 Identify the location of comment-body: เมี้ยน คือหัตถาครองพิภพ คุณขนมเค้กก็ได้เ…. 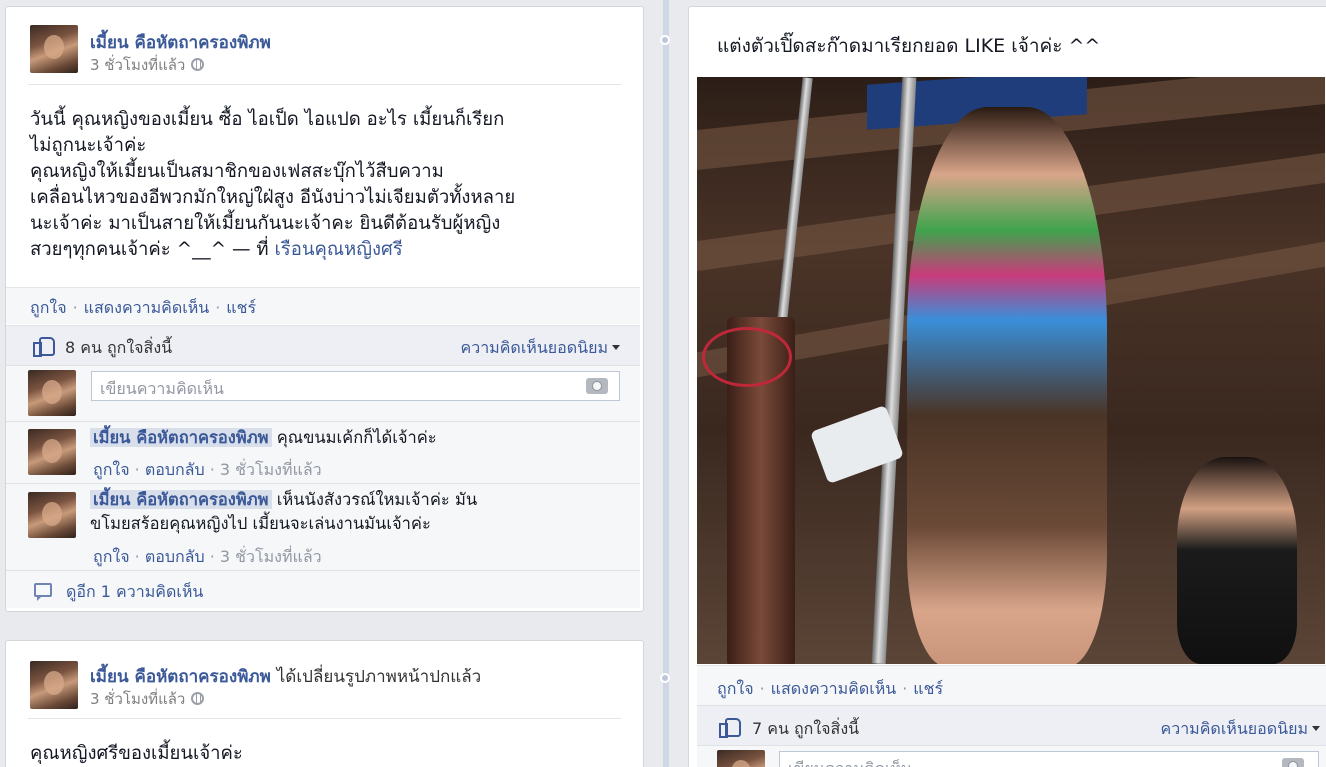
(360, 438).